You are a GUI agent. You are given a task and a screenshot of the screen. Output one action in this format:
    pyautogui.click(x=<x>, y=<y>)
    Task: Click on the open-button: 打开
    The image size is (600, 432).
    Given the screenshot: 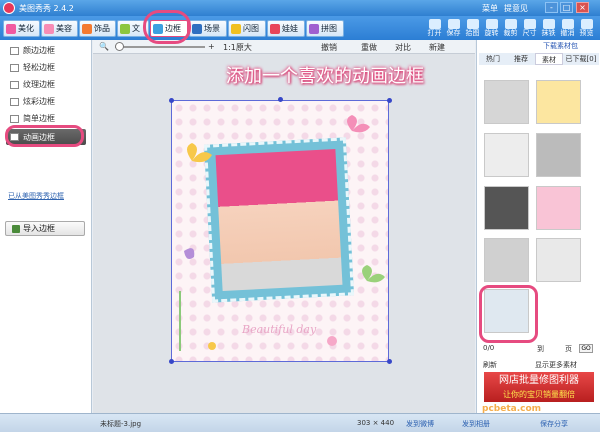 What is the action you would take?
    pyautogui.click(x=434, y=28)
    